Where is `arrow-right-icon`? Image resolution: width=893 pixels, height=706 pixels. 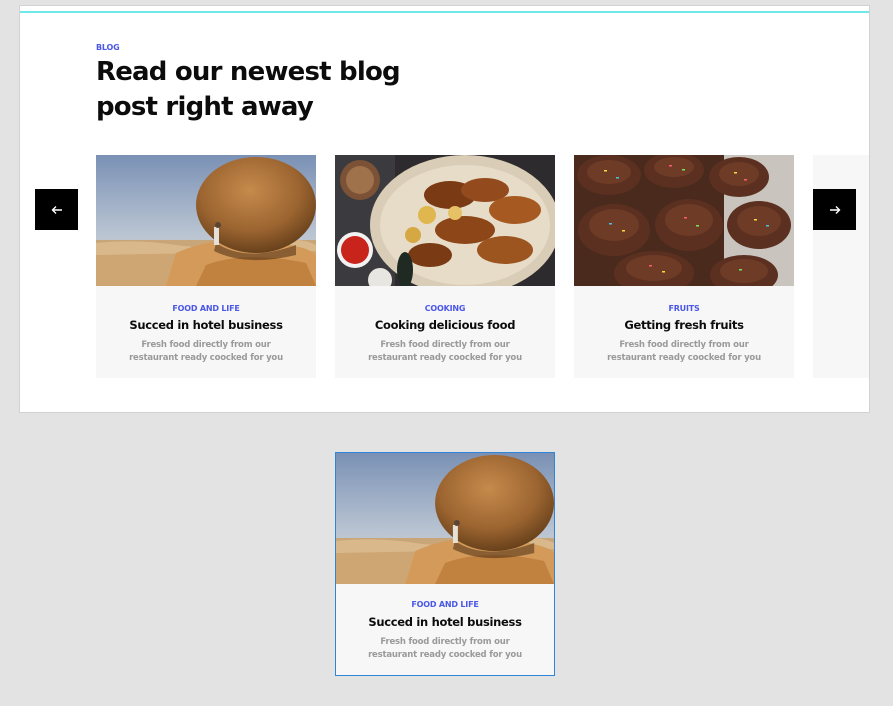
arrow-right-icon is located at coordinates (835, 210).